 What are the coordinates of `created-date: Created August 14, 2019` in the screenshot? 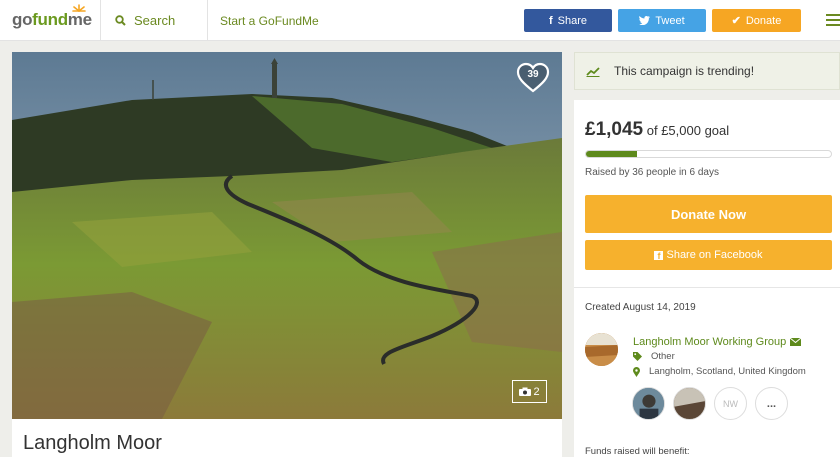 It's located at (640, 307).